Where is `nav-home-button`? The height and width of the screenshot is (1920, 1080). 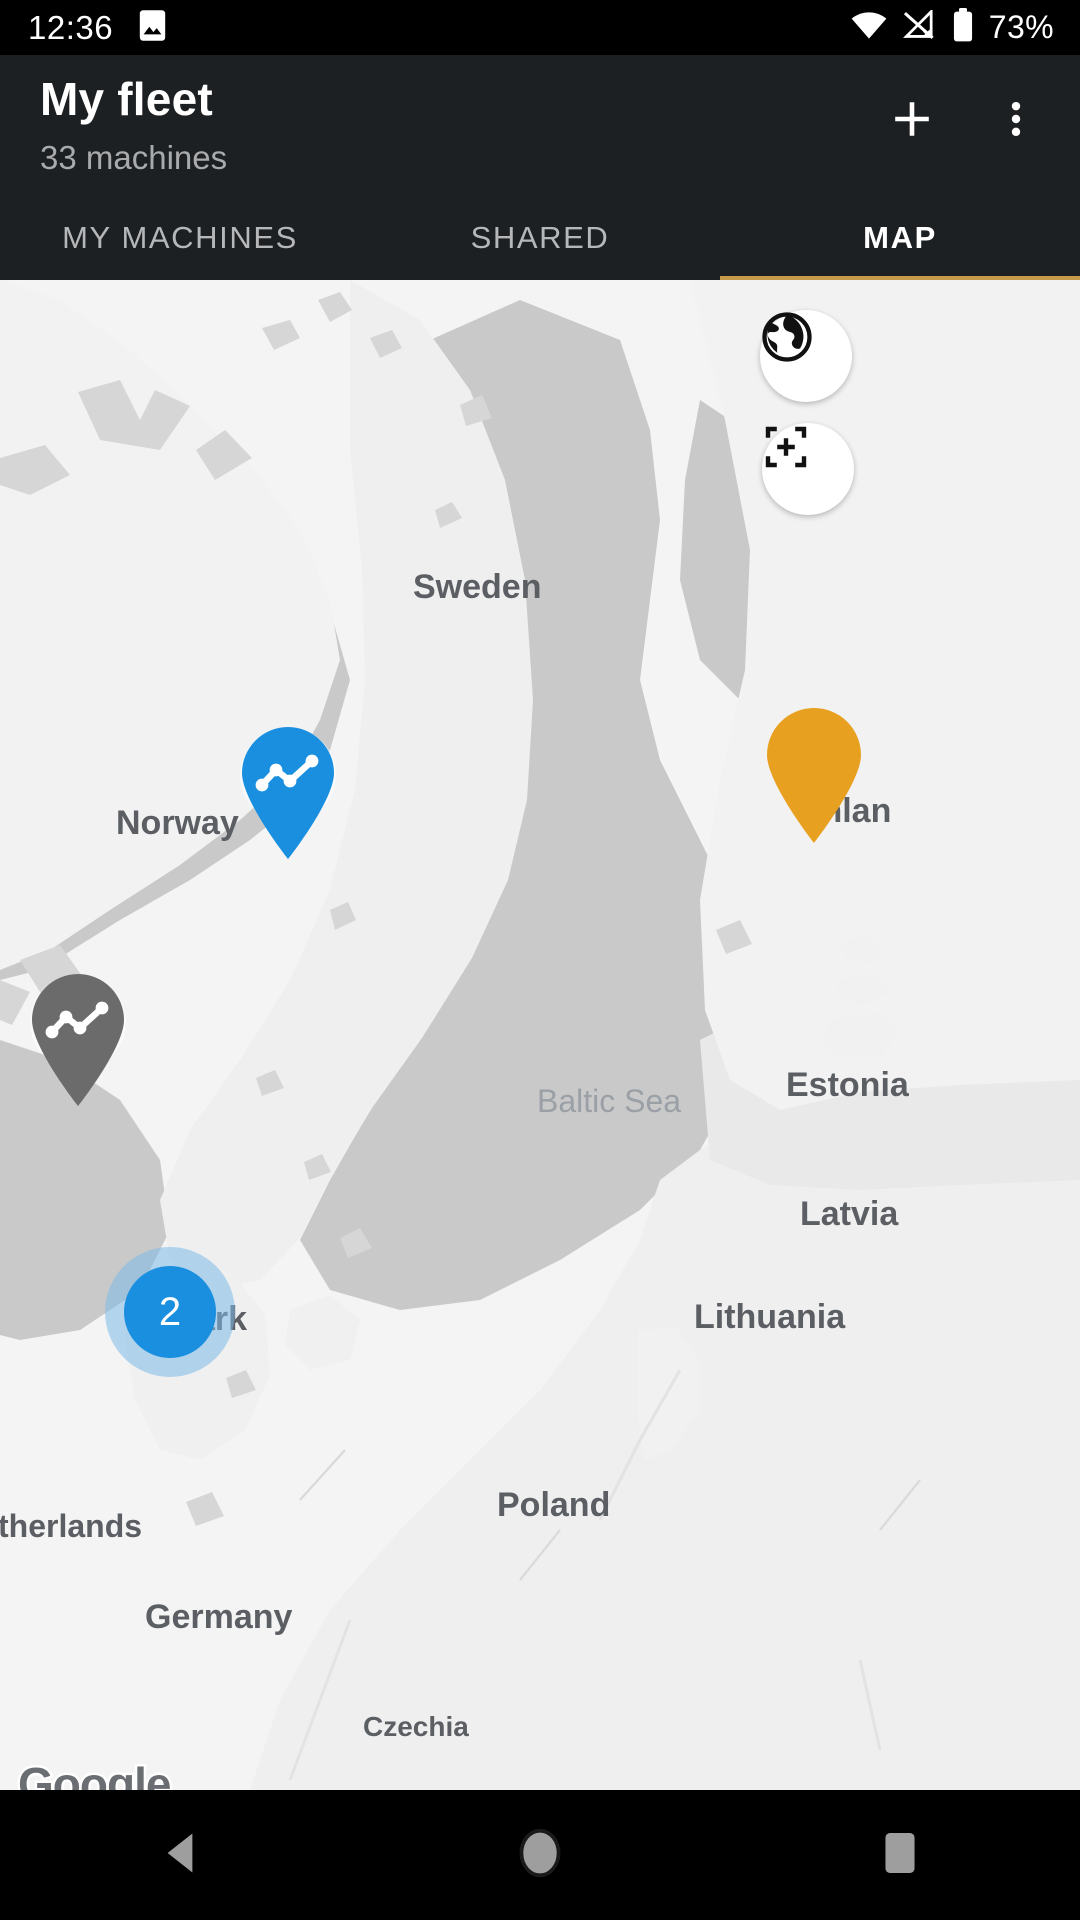
nav-home-button is located at coordinates (540, 1855).